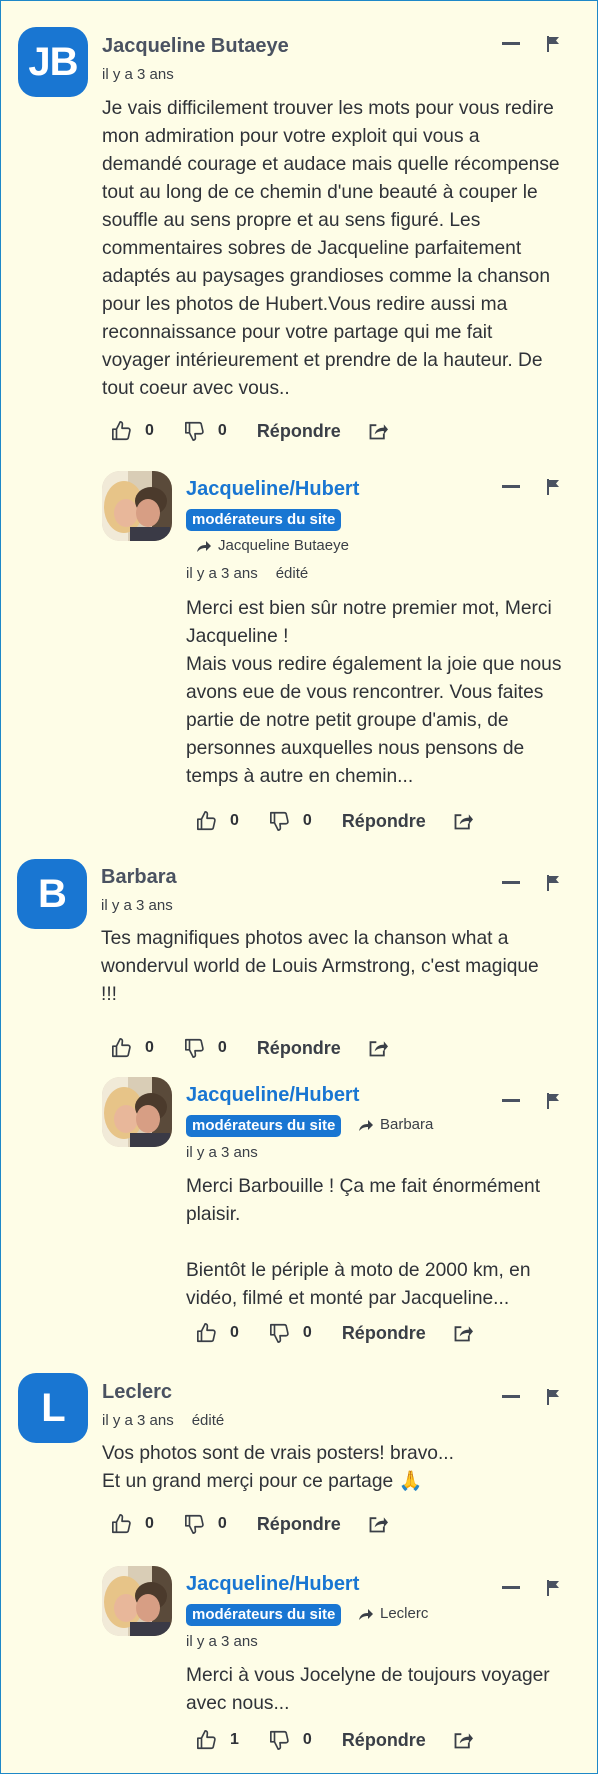 Image resolution: width=598 pixels, height=1774 pixels. Describe the element at coordinates (139, 877) in the screenshot. I see `comment-author: Barbara` at that location.